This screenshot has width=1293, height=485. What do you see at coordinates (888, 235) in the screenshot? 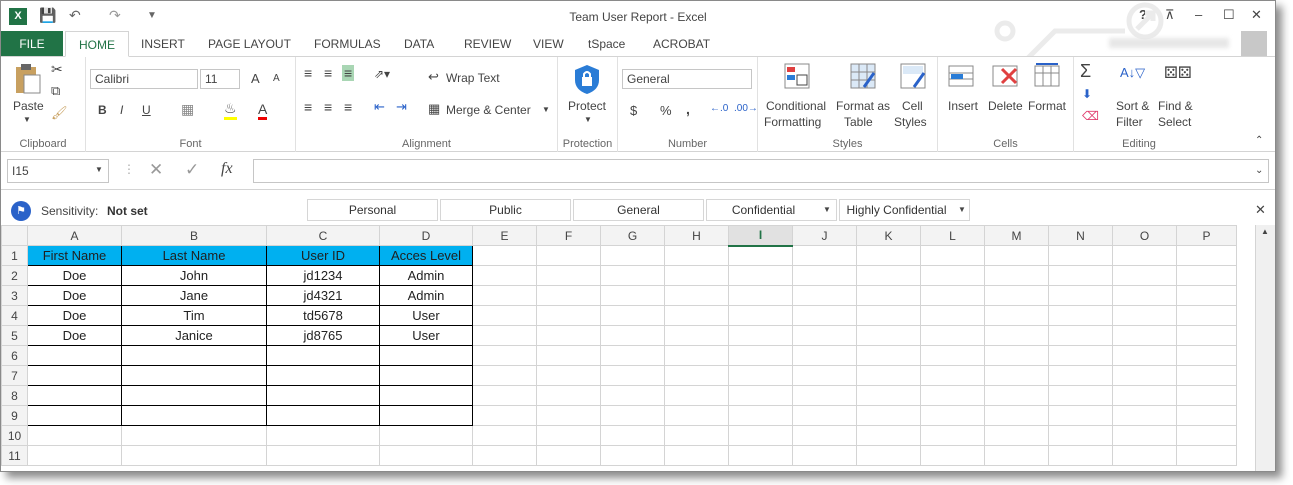
I see `column-header-k: K` at bounding box center [888, 235].